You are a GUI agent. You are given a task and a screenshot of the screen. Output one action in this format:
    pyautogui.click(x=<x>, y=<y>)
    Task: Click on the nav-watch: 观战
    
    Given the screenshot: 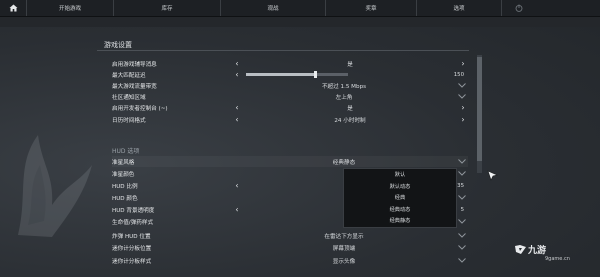 What is the action you would take?
    pyautogui.click(x=273, y=8)
    